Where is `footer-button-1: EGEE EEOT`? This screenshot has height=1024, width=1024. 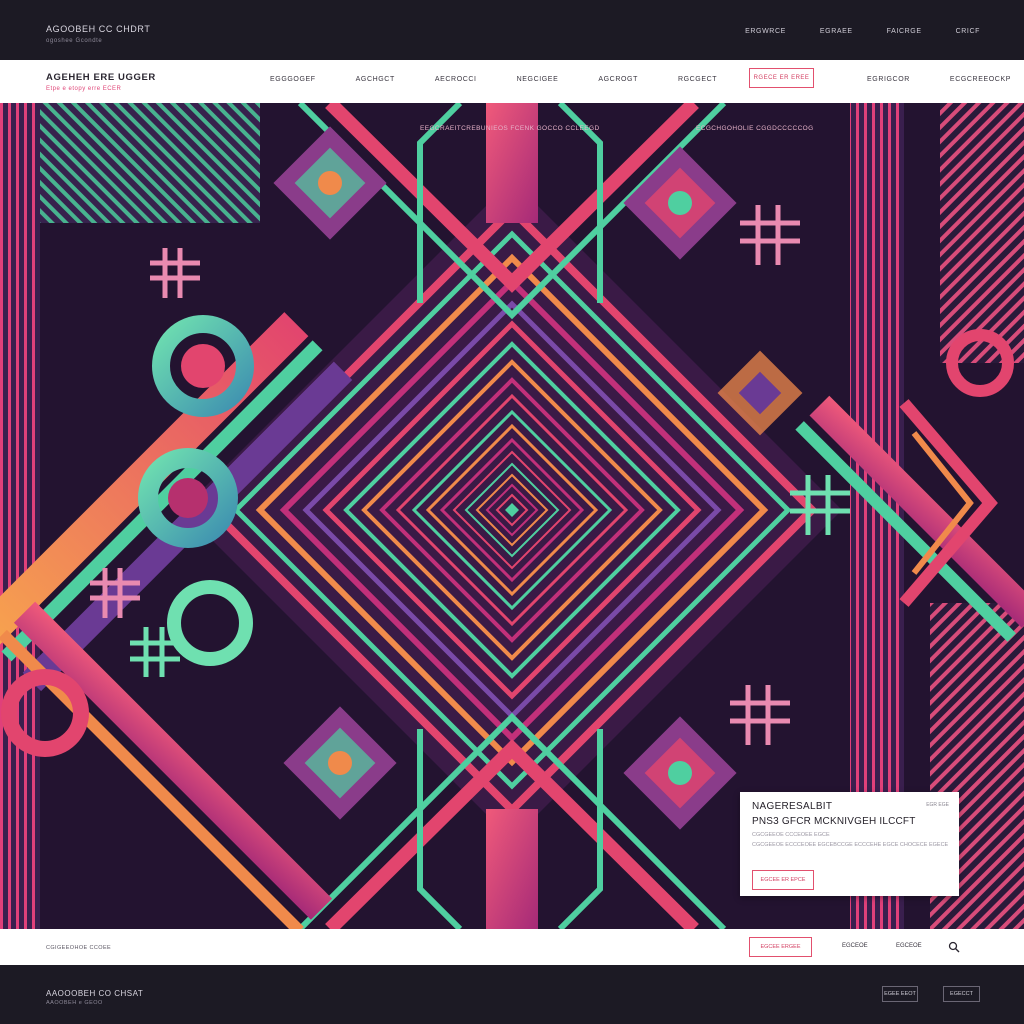
footer-button-1: EGEE EEOT is located at coordinates (900, 994).